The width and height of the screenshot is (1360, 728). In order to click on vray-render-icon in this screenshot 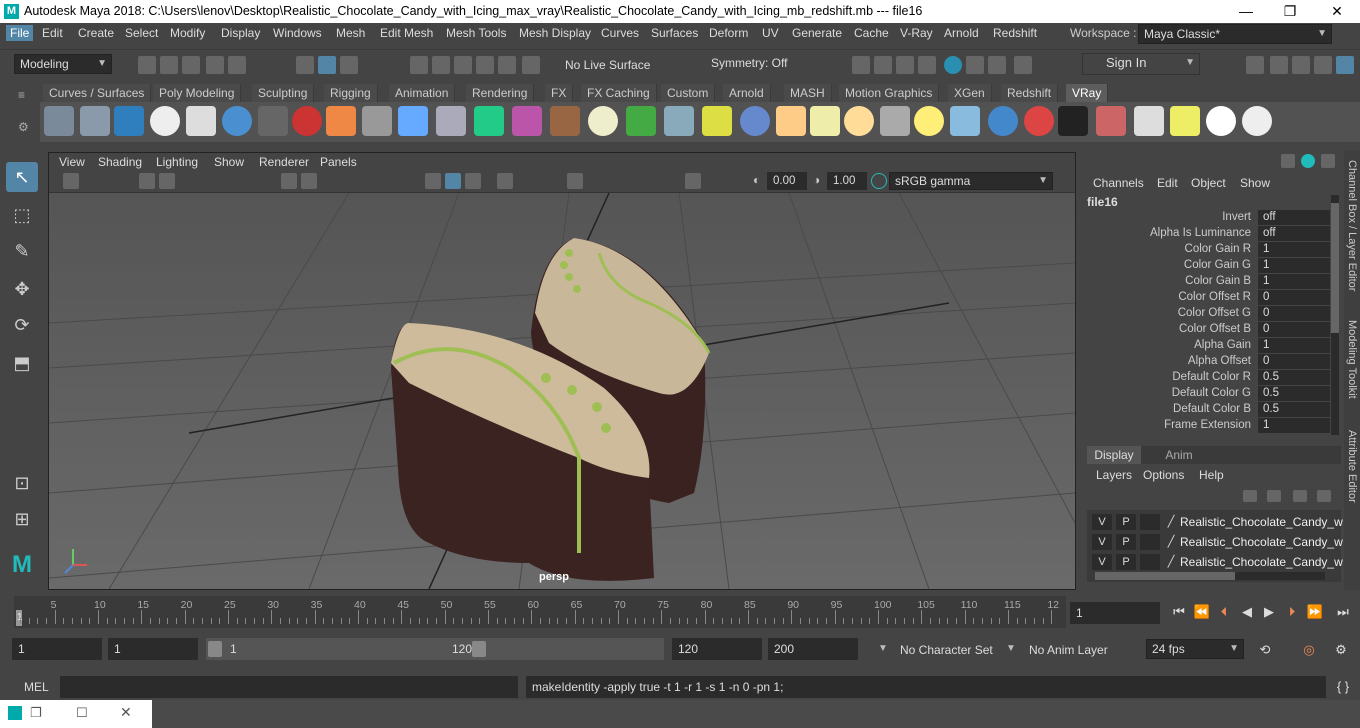, I will do `click(975, 65)`.